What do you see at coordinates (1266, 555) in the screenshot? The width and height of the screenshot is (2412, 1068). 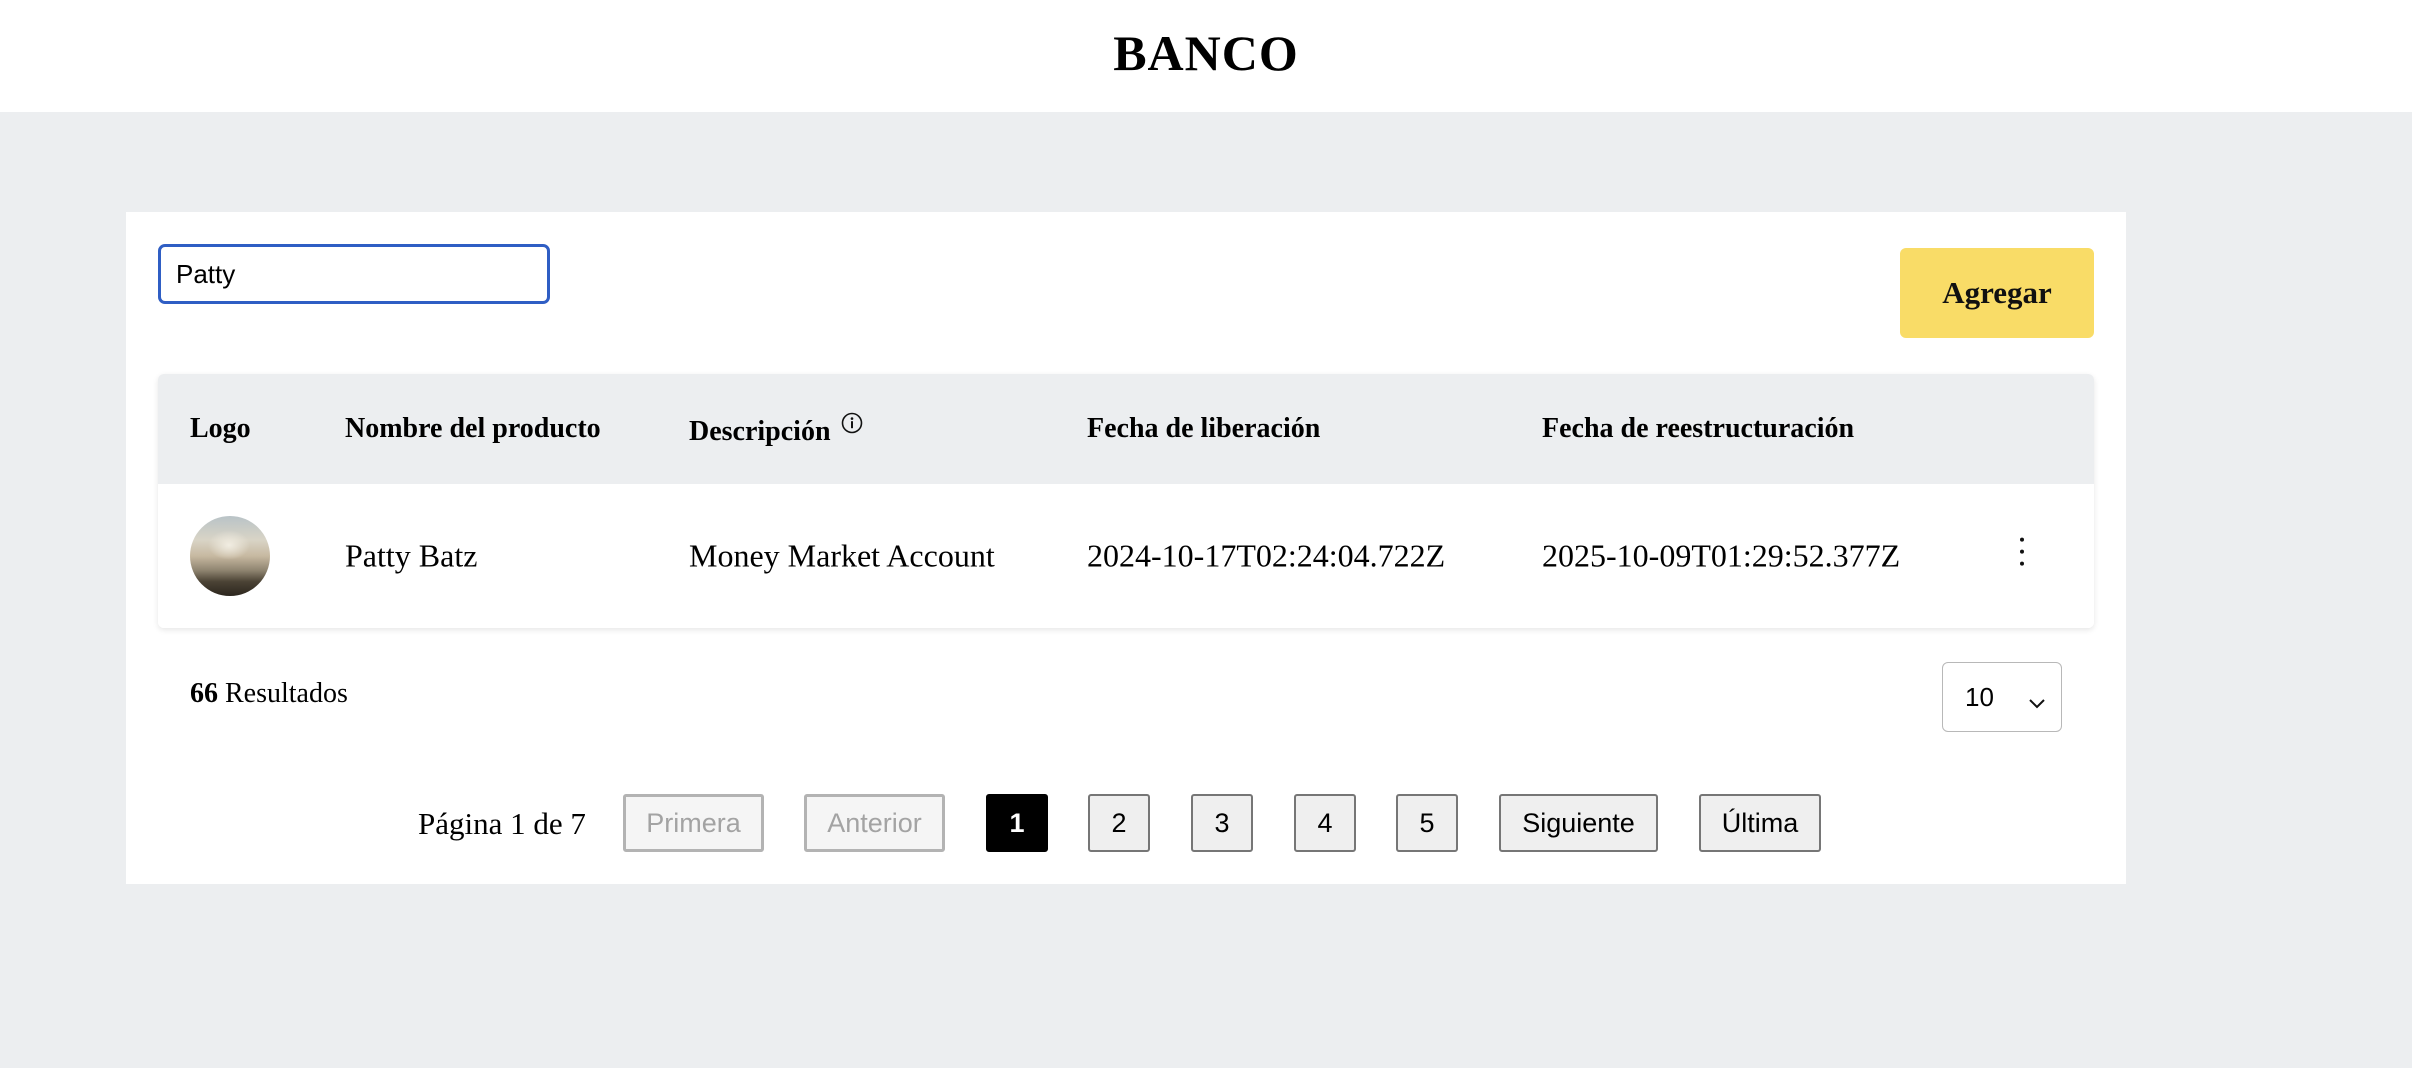 I see `product-release-date: 2024-10-17T02:24:04.722Z` at bounding box center [1266, 555].